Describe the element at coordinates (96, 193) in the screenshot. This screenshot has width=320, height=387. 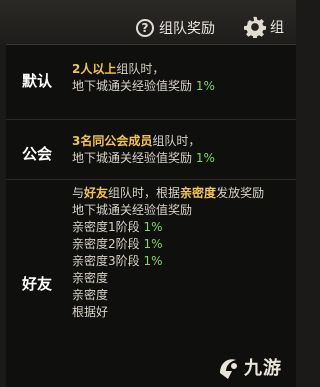
I see `friend-highlight: 好友` at that location.